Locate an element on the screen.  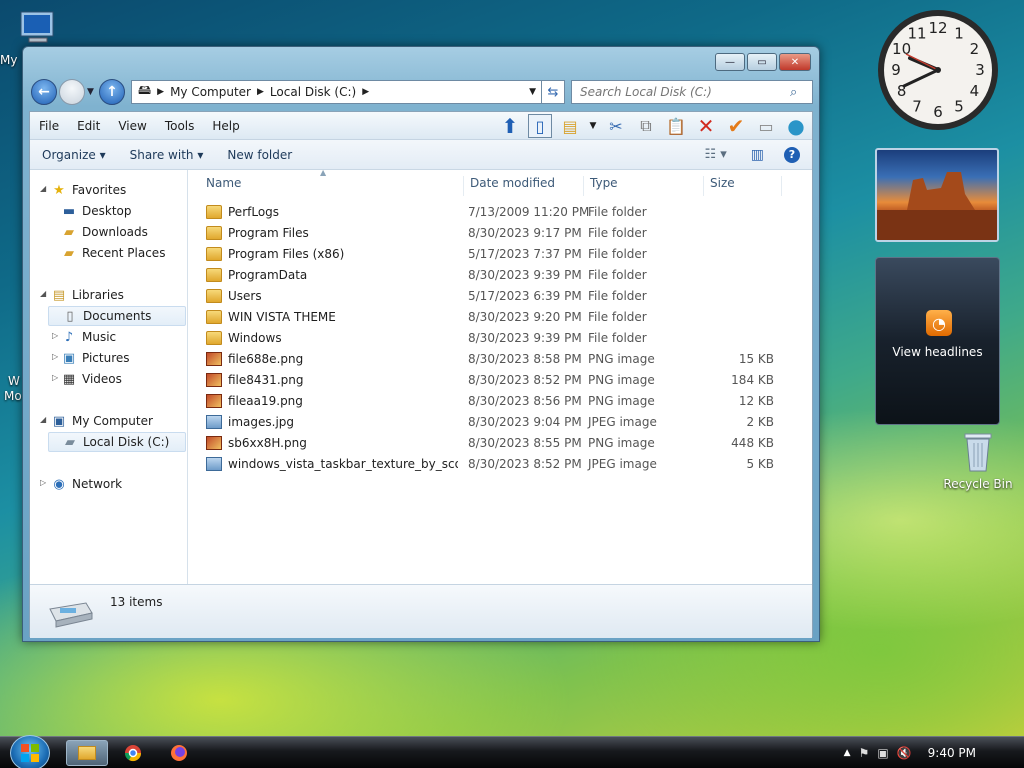
minimize-button: — is located at coordinates (730, 62).